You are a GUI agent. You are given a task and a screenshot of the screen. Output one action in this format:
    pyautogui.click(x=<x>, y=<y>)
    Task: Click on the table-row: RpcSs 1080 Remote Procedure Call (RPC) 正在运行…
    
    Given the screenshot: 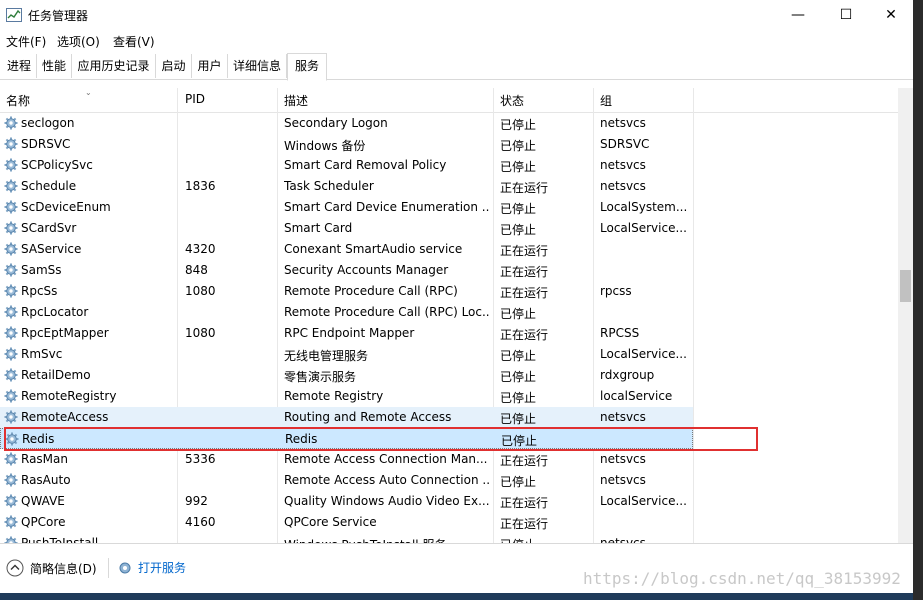 What is the action you would take?
    pyautogui.click(x=346, y=291)
    